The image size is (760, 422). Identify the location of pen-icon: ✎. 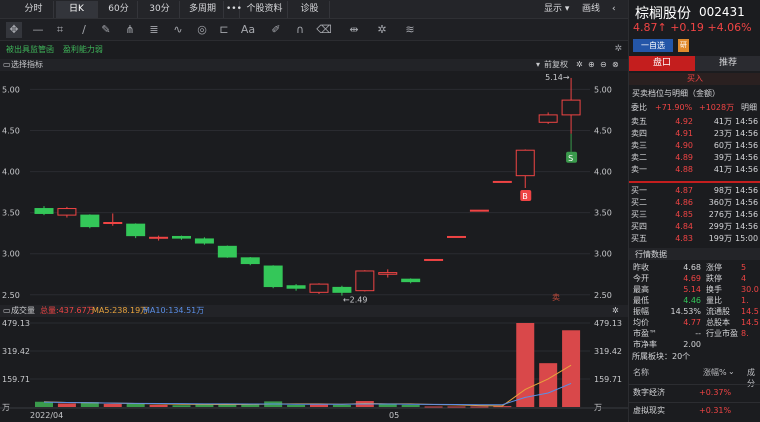
(106, 30).